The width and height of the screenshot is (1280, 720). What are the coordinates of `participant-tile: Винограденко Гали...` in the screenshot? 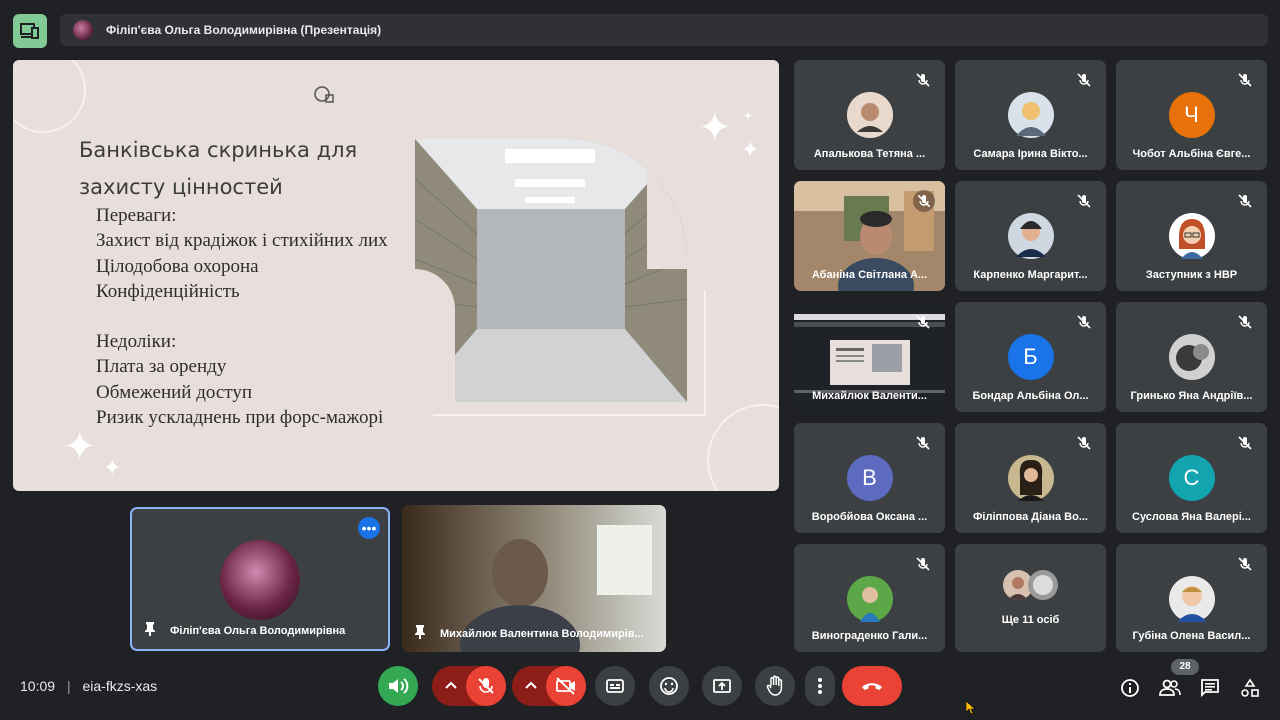 It's located at (869, 598).